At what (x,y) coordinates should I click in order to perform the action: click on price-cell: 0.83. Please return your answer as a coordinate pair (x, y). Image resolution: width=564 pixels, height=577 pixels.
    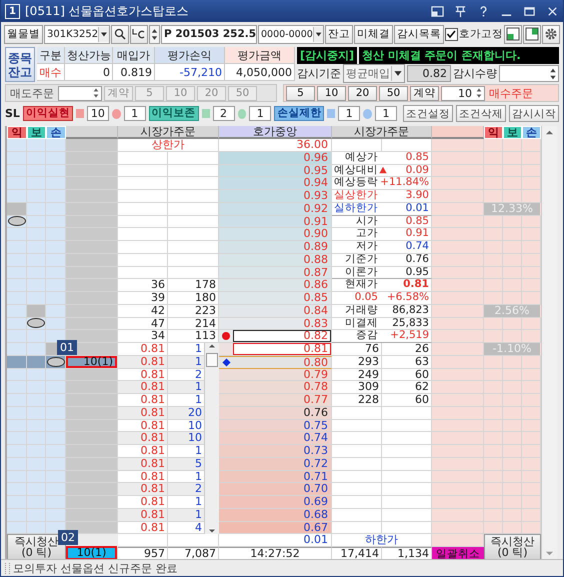
    Looking at the image, I should click on (275, 324).